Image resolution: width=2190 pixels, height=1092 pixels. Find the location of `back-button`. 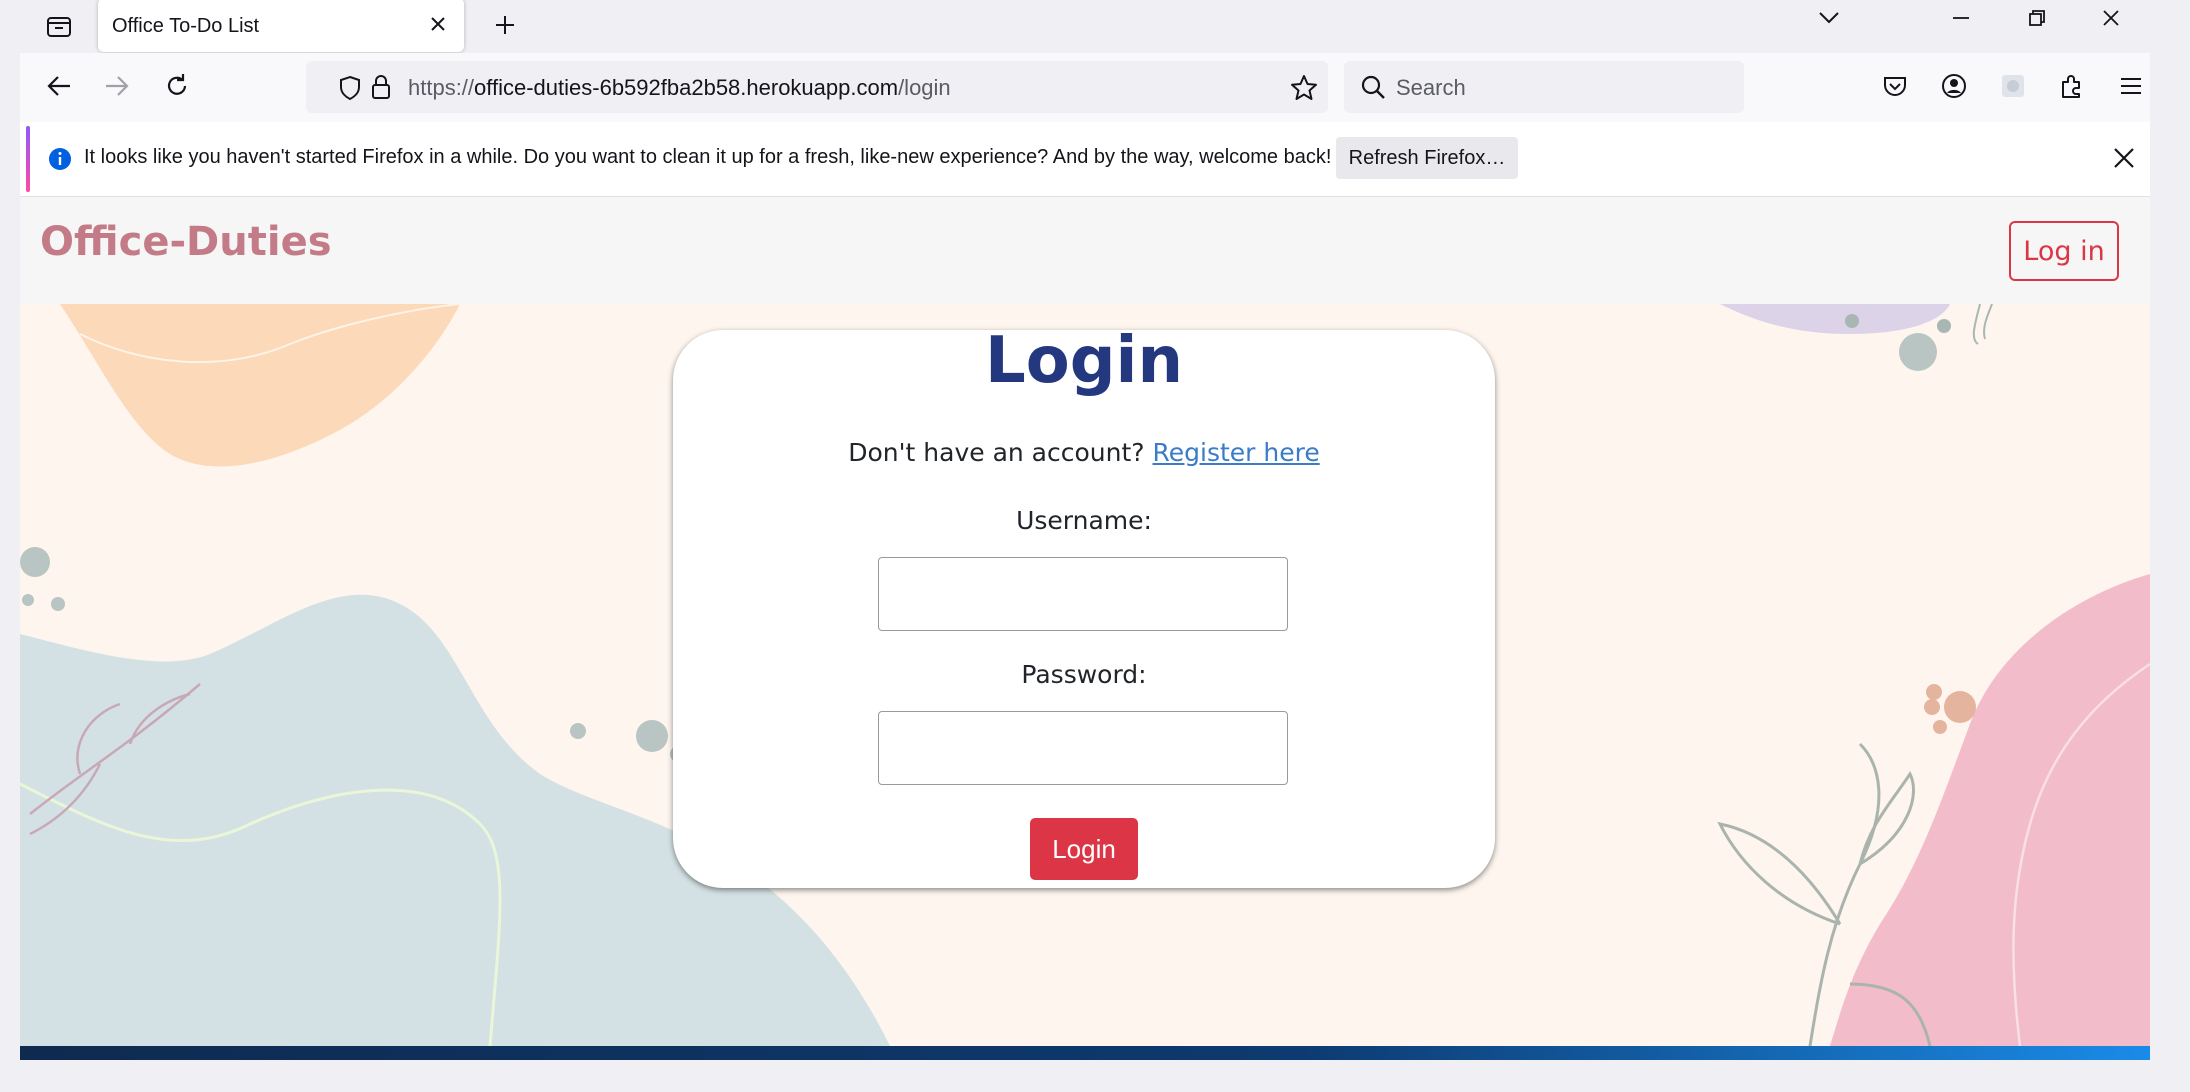

back-button is located at coordinates (59, 86).